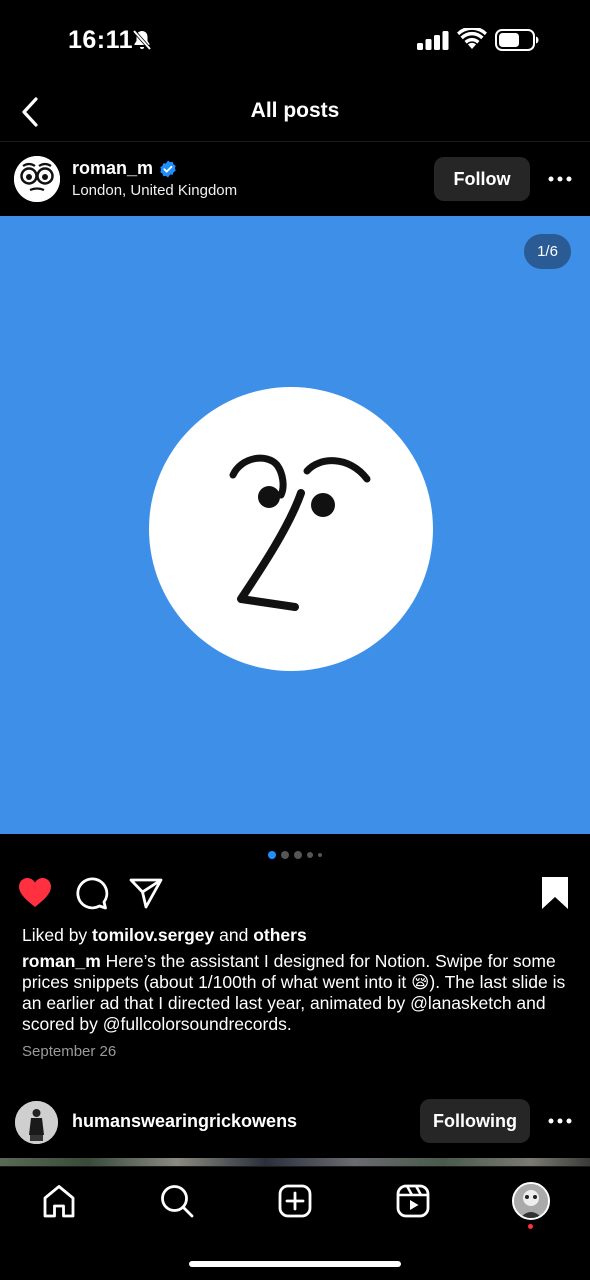 The width and height of the screenshot is (590, 1280). What do you see at coordinates (279, 935) in the screenshot?
I see `liked-by-others: others` at bounding box center [279, 935].